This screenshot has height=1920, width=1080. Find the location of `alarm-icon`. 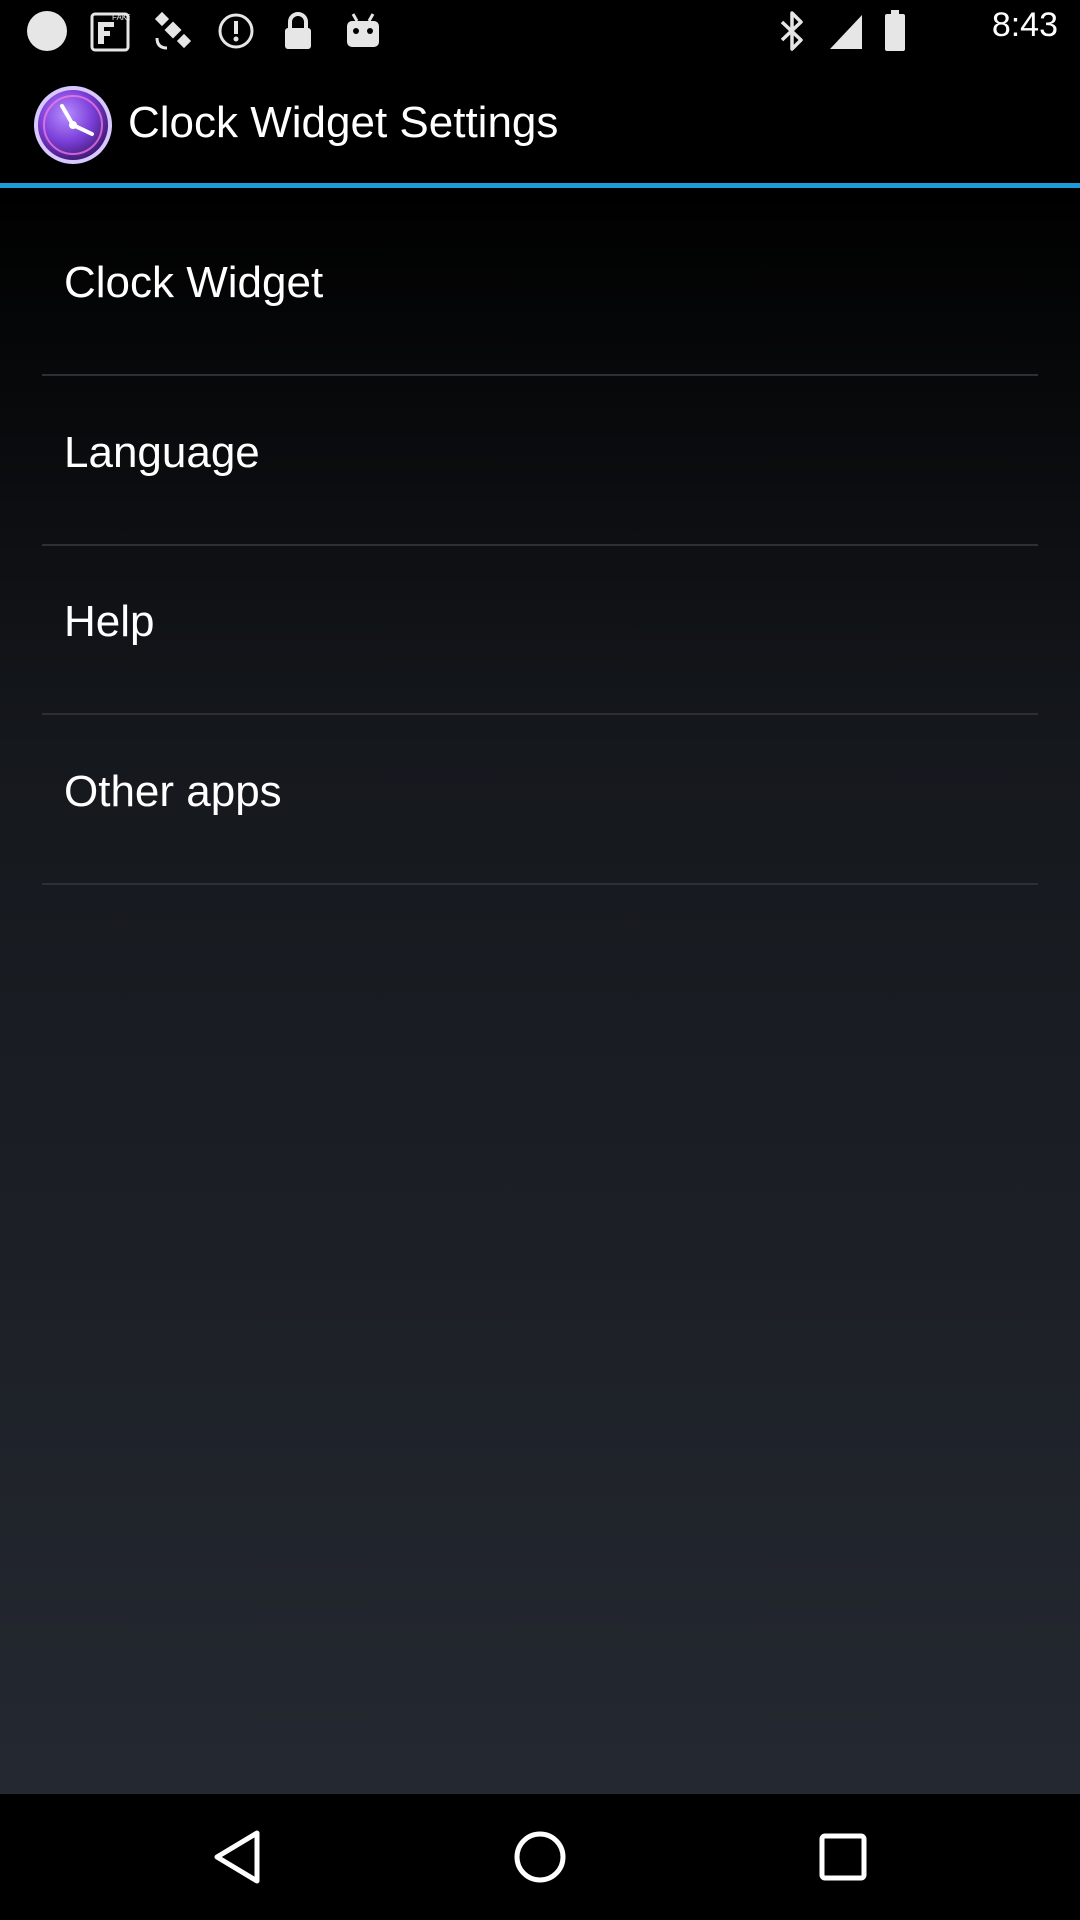

alarm-icon is located at coordinates (236, 31).